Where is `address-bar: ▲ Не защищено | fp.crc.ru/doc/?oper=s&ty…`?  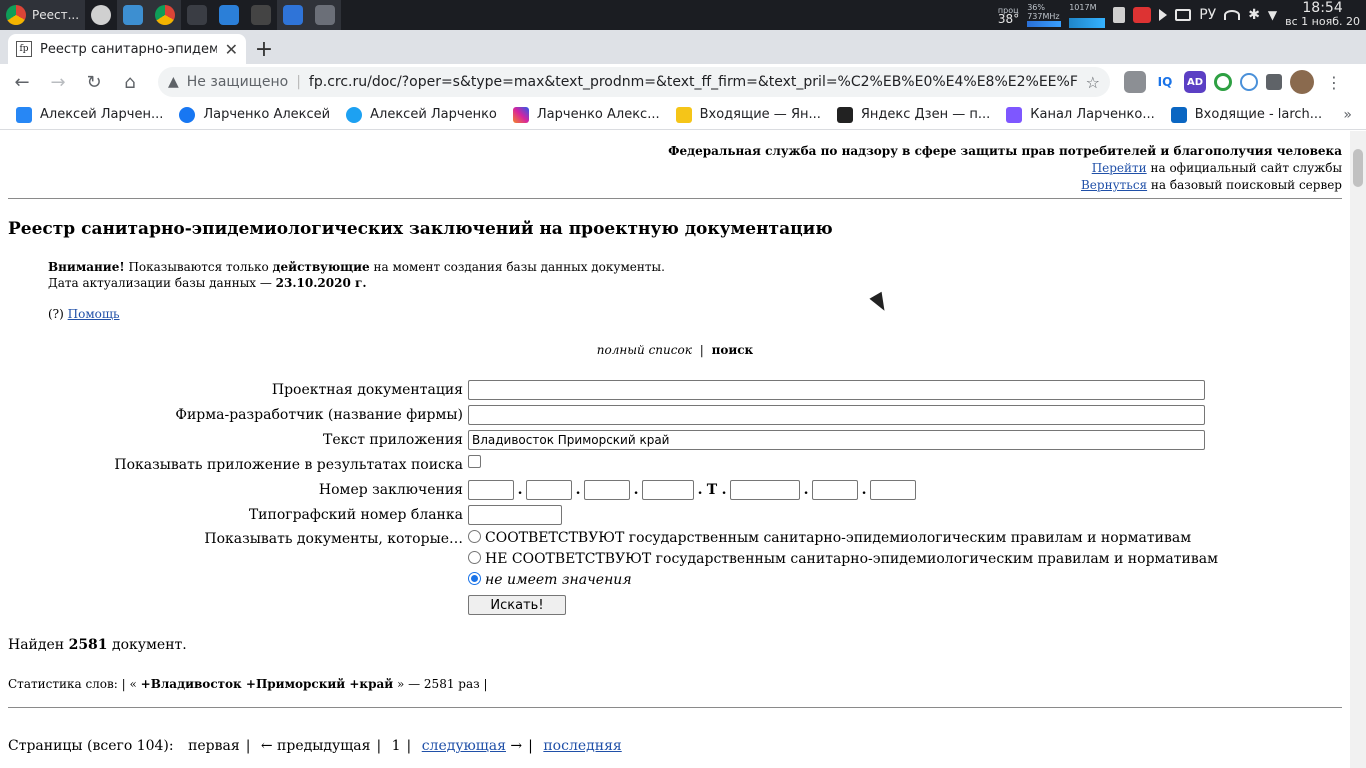 address-bar: ▲ Не защищено | fp.crc.ru/doc/?oper=s&ty… is located at coordinates (634, 82).